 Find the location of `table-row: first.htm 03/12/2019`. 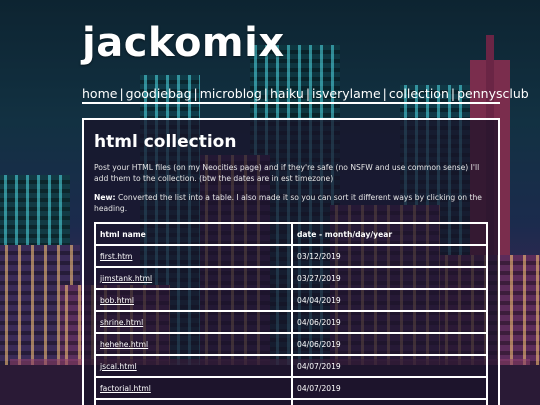

table-row: first.htm 03/12/2019 is located at coordinates (291, 256).